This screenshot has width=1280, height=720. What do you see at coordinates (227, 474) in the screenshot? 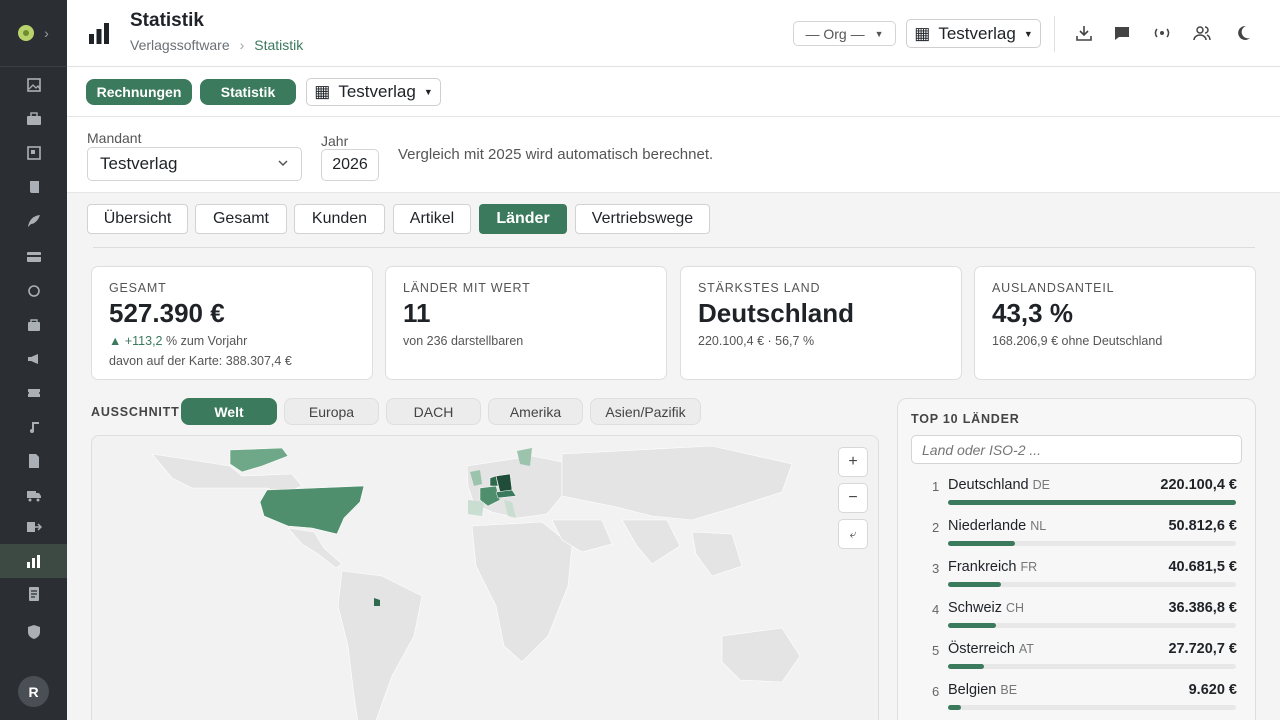
I see `map-country-canada` at bounding box center [227, 474].